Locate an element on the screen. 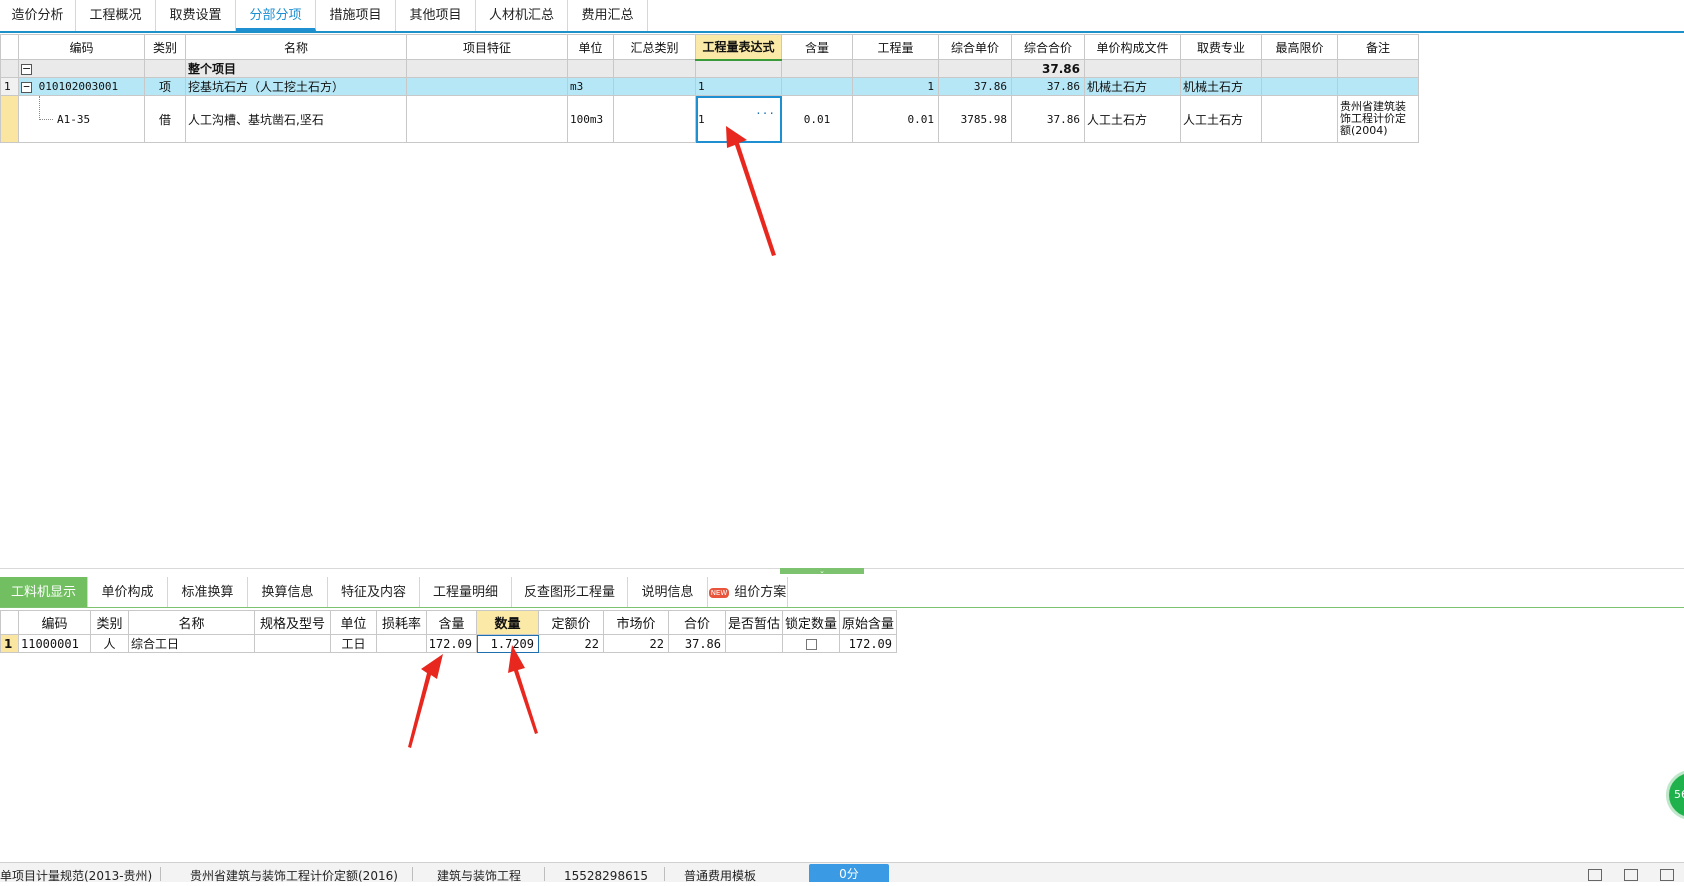 Image resolution: width=1684 pixels, height=886 pixels. score-badge: 0分 is located at coordinates (849, 873).